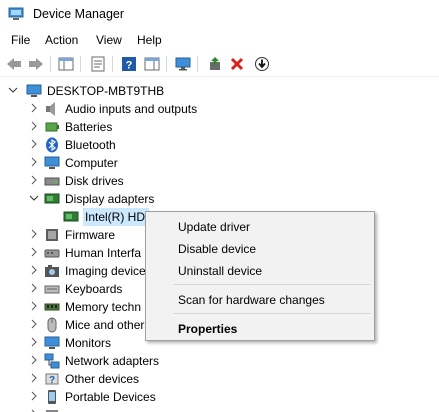  Describe the element at coordinates (251, 300) in the screenshot. I see `menu-scan-hardware: Scan for hardware changes` at that location.